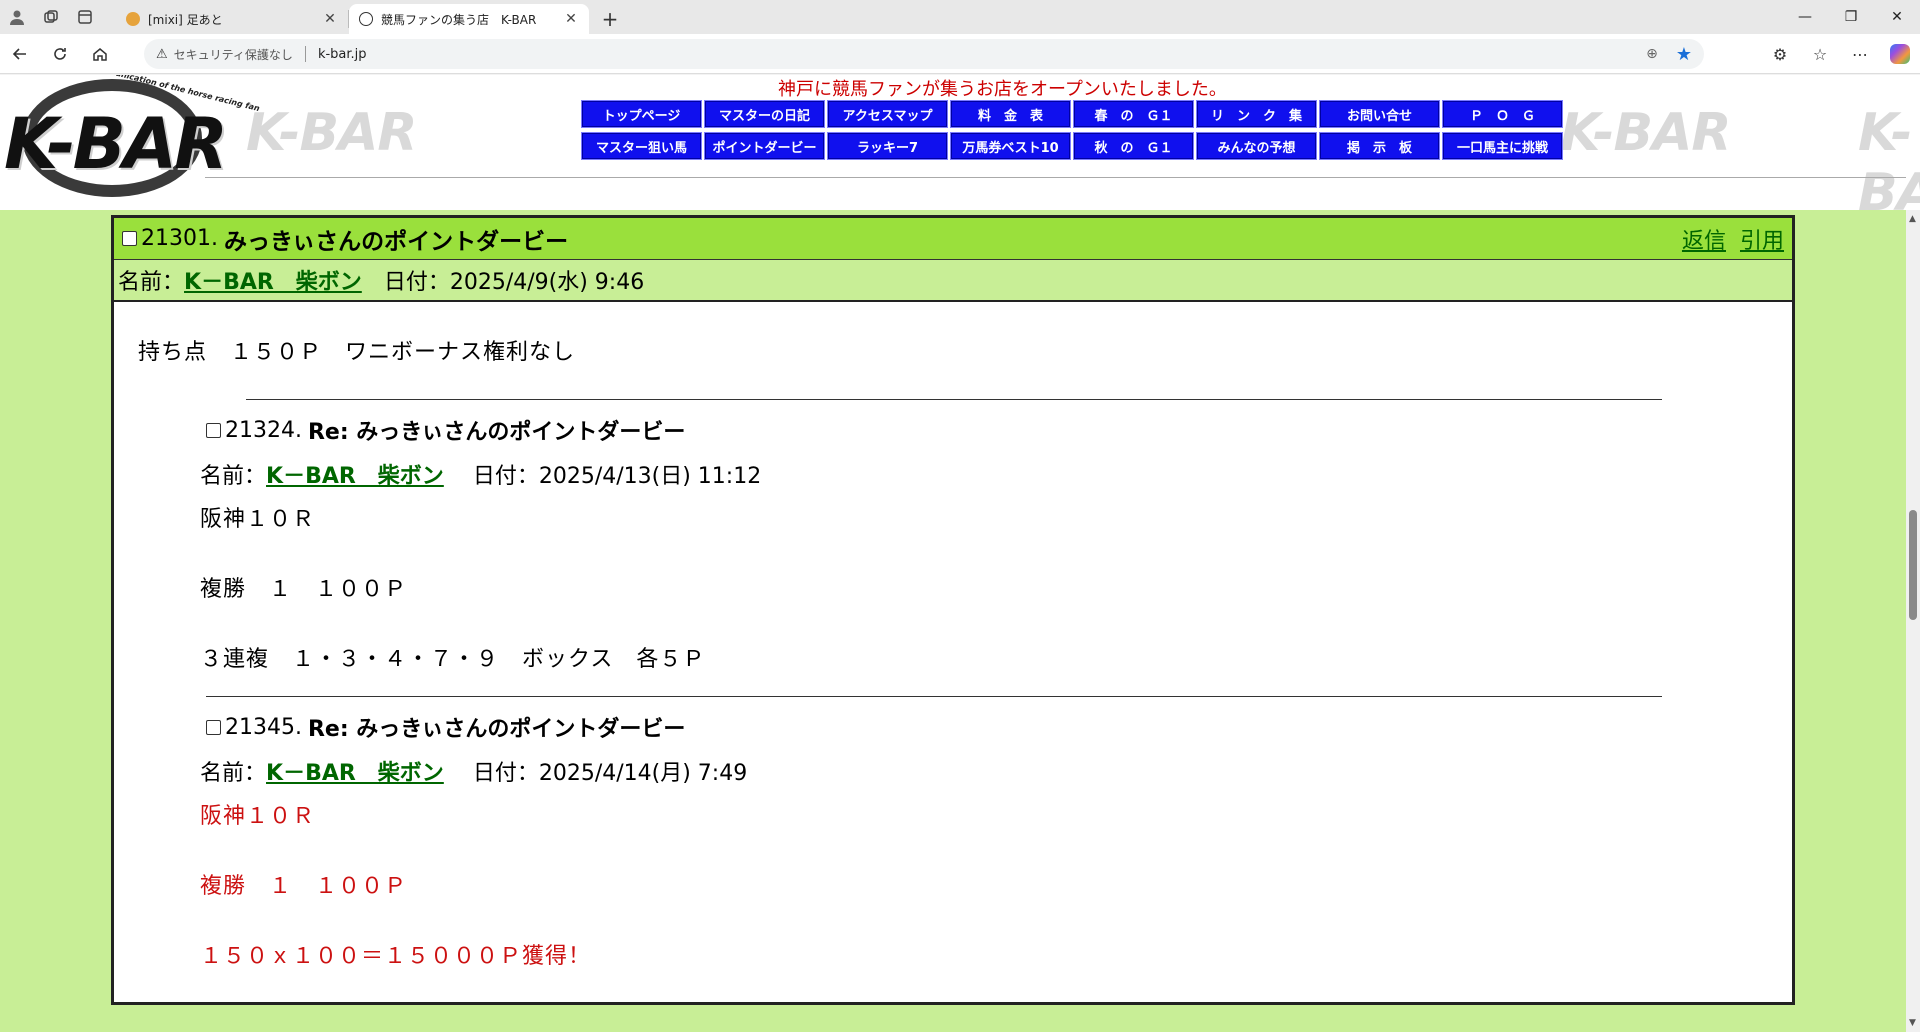  Describe the element at coordinates (1002, 89) in the screenshot. I see `announcement: 神戸に競馬ファンが集うお店をオープンいたしました。` at that location.